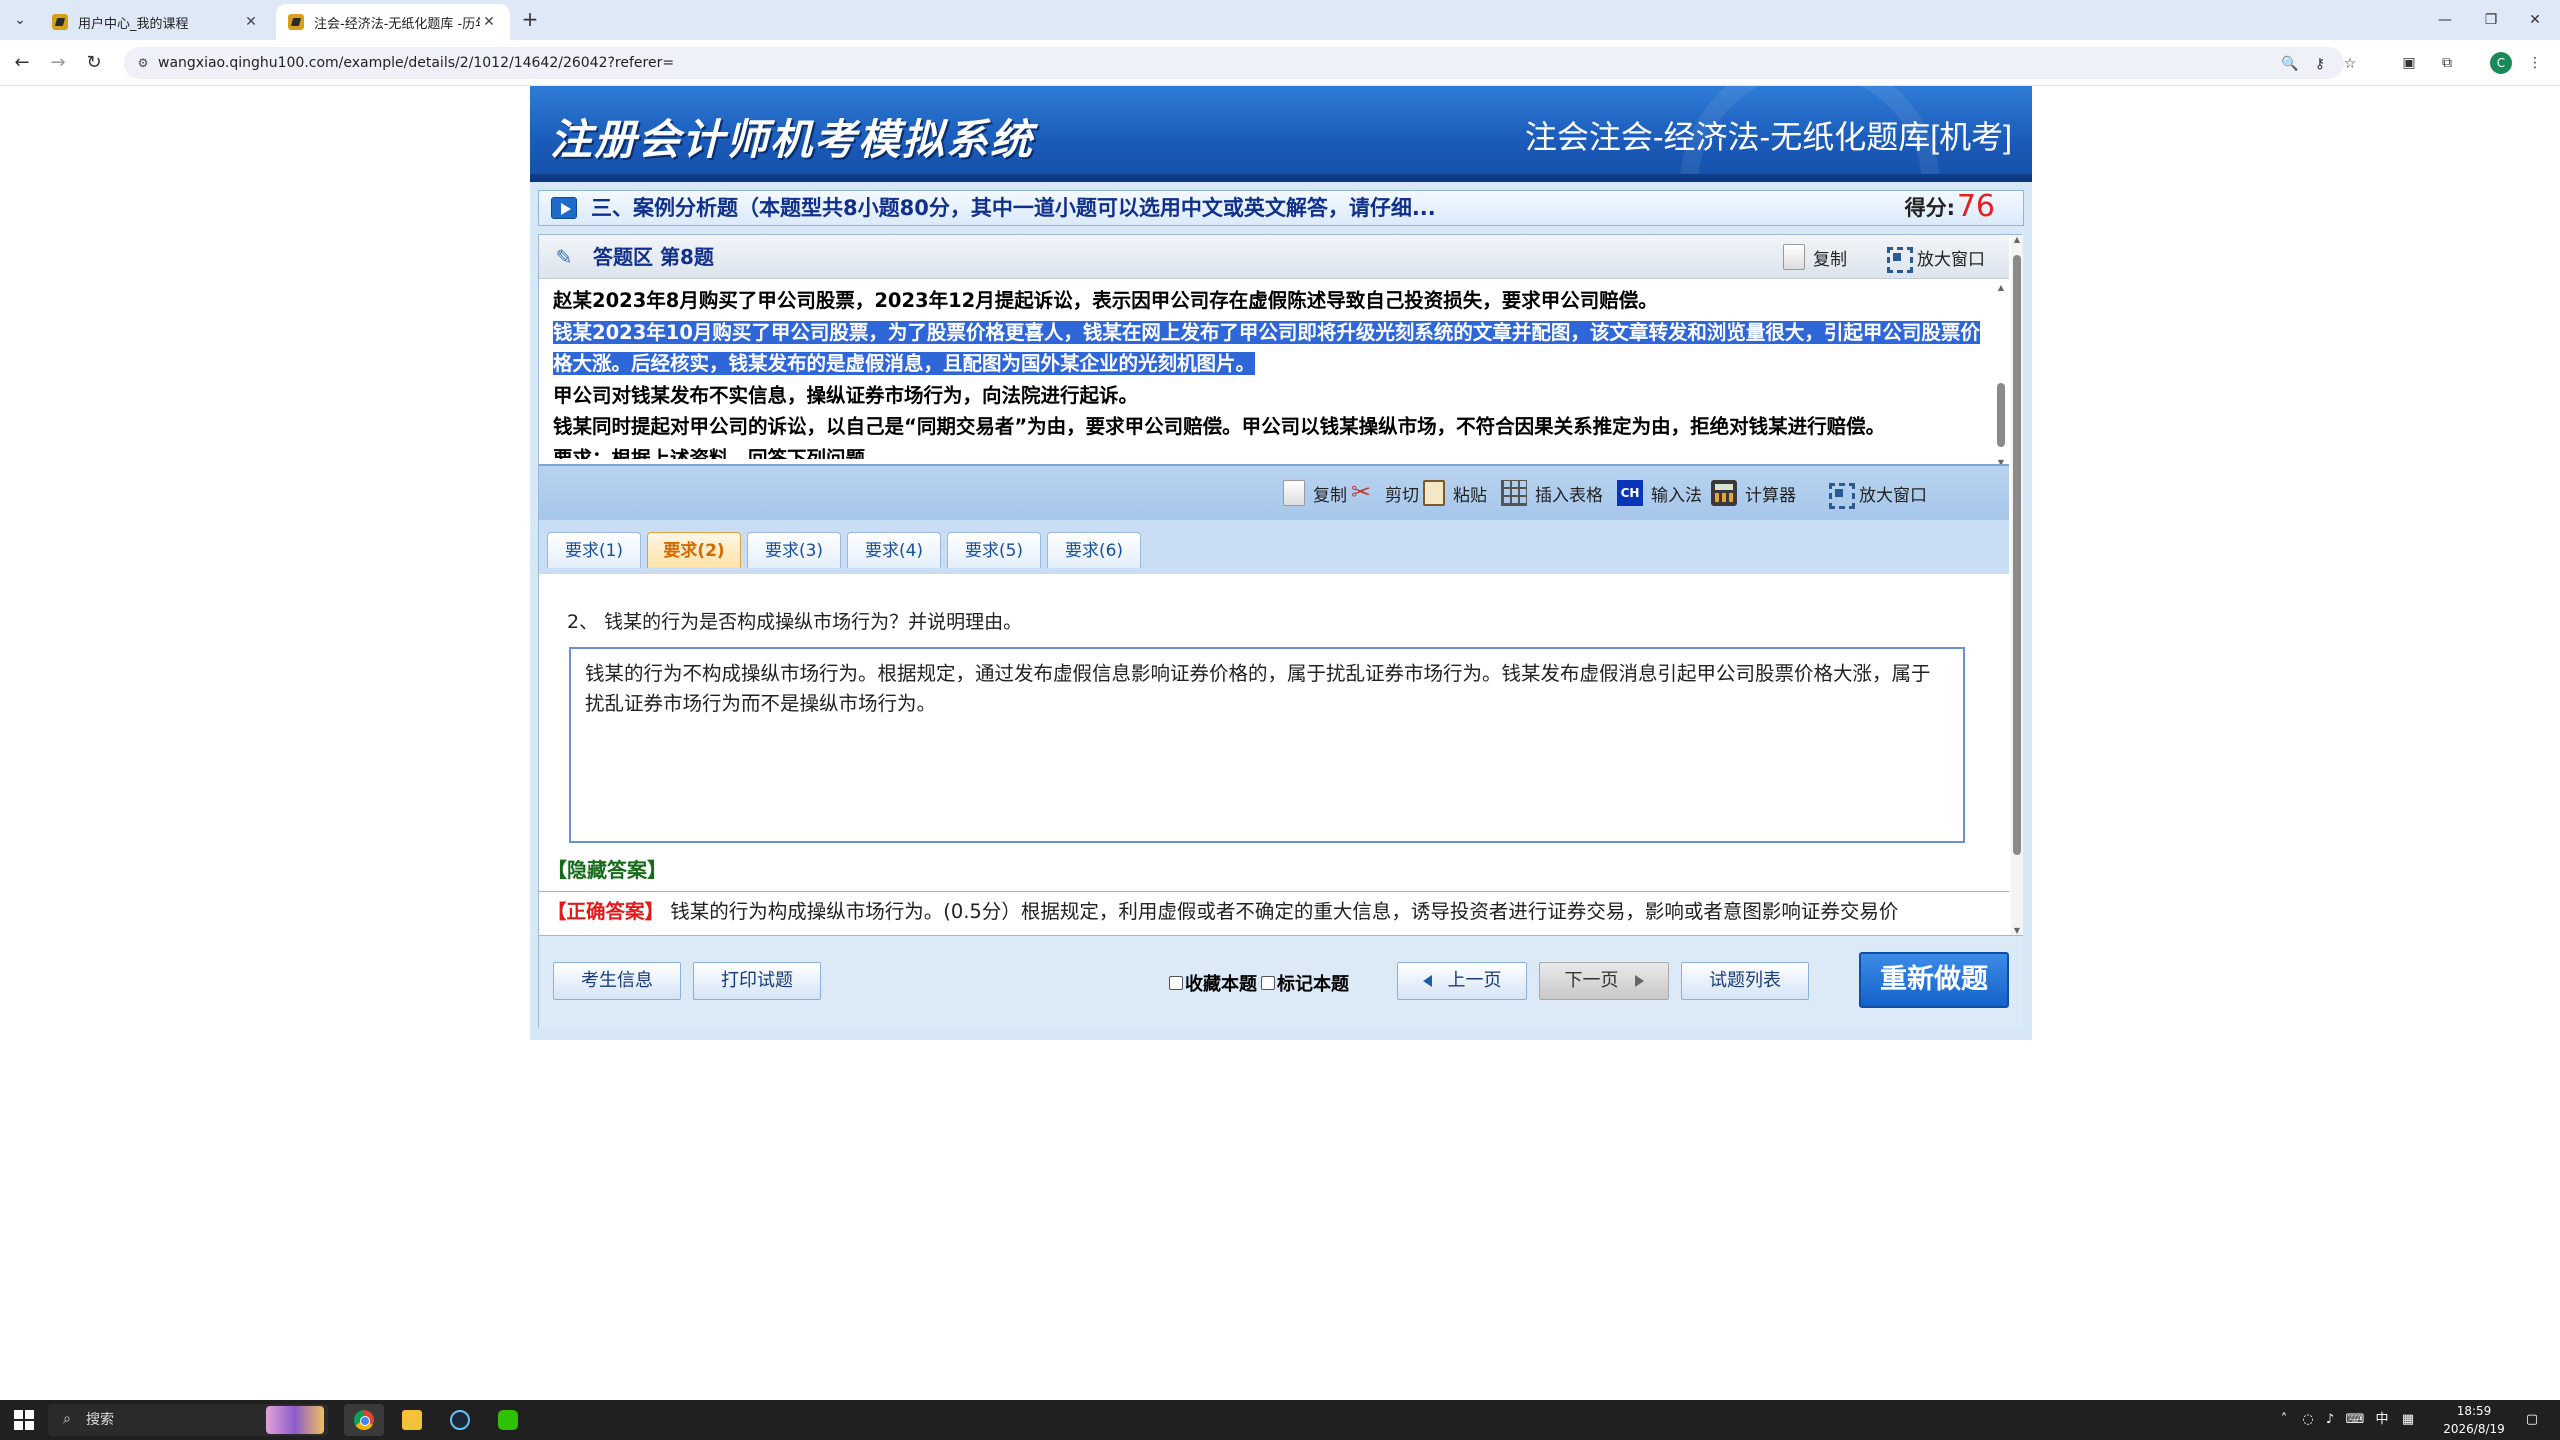  I want to click on copy-button: 复制, so click(1315, 493).